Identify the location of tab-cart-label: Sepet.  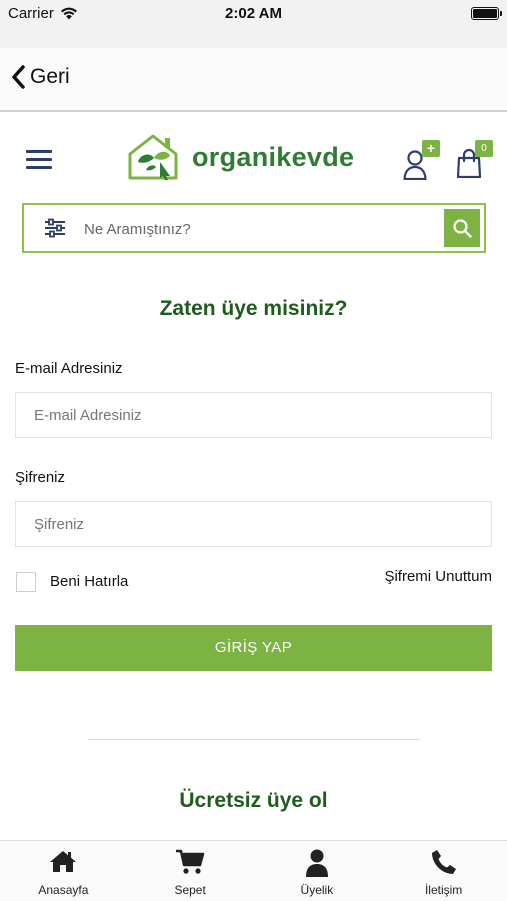
(190, 890).